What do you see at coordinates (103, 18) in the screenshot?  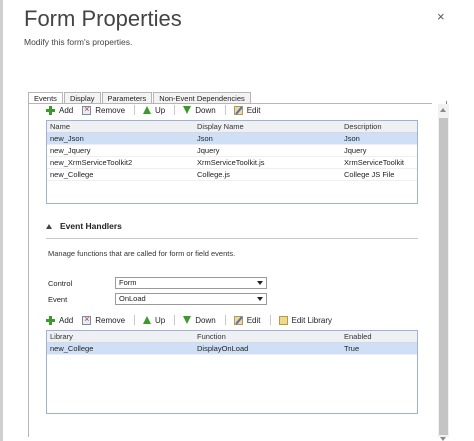 I see `page-title: Form Properties` at bounding box center [103, 18].